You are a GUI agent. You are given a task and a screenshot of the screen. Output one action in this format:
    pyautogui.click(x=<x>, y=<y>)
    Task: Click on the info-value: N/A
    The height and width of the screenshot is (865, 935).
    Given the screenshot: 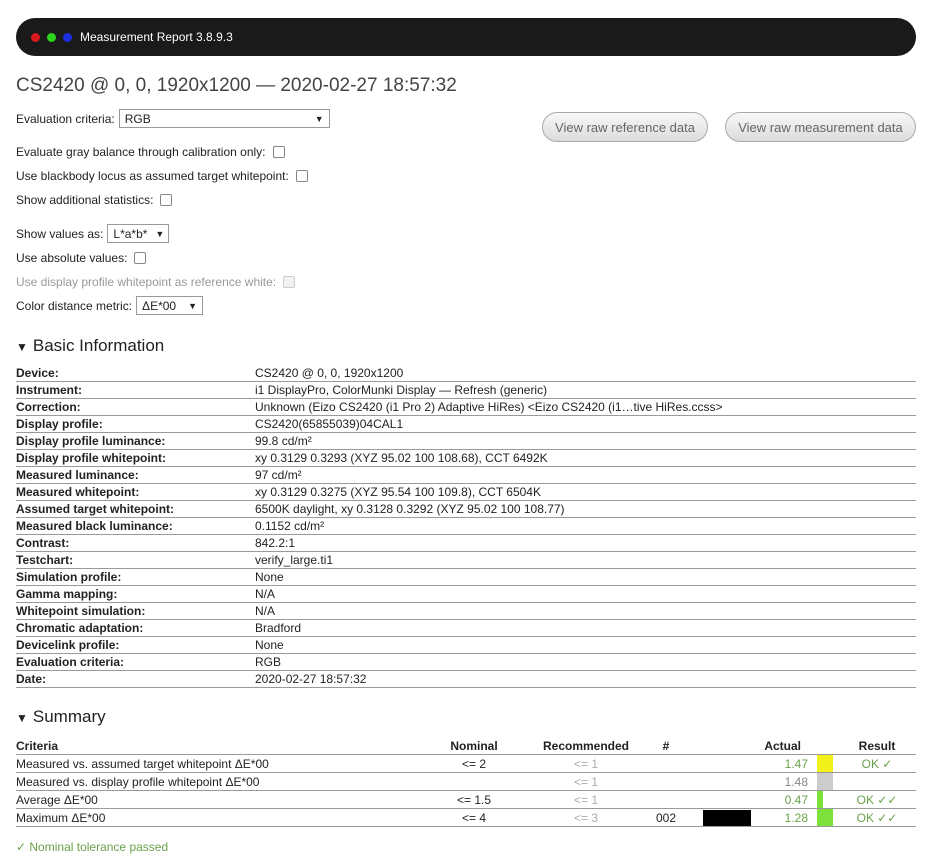 What is the action you would take?
    pyautogui.click(x=265, y=611)
    